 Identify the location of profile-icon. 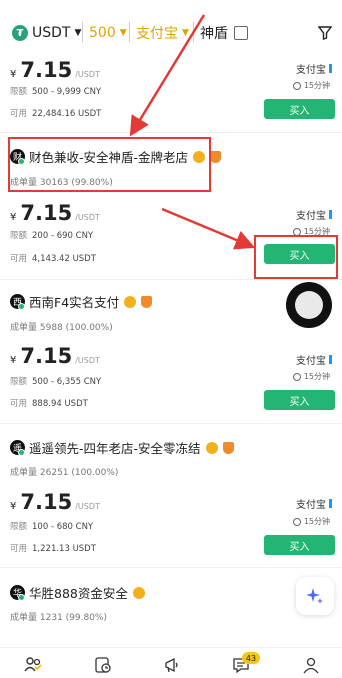
(311, 665).